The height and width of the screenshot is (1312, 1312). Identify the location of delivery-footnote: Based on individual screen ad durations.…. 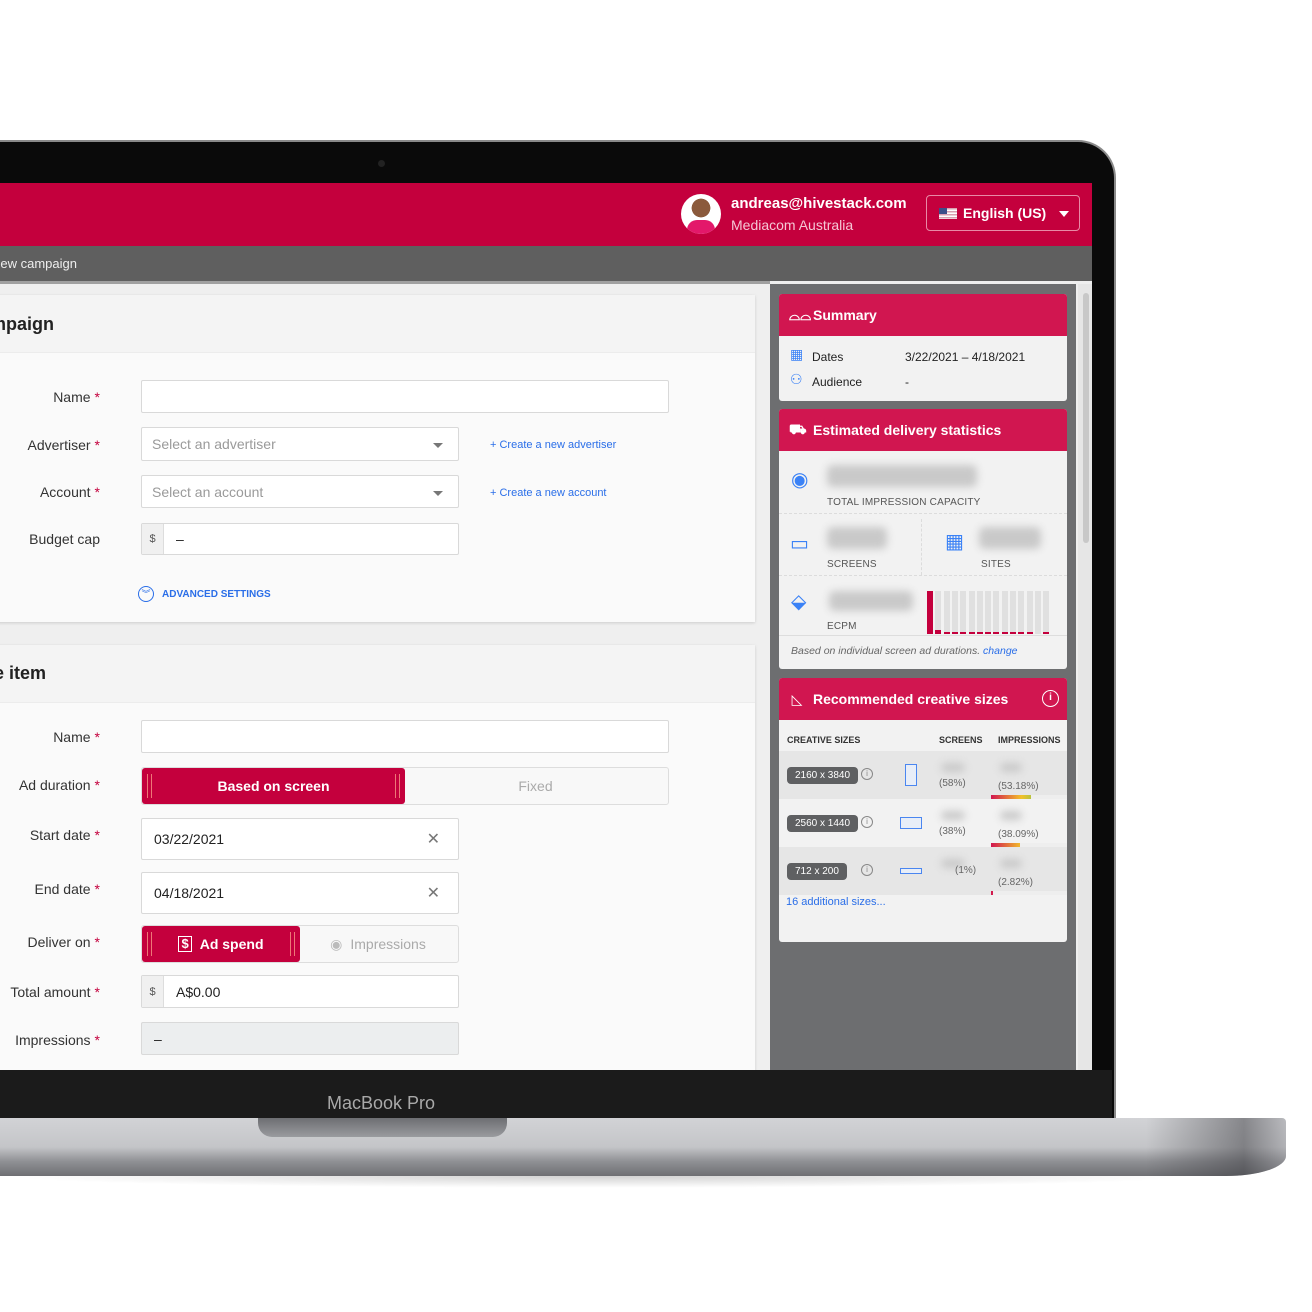
(923, 652).